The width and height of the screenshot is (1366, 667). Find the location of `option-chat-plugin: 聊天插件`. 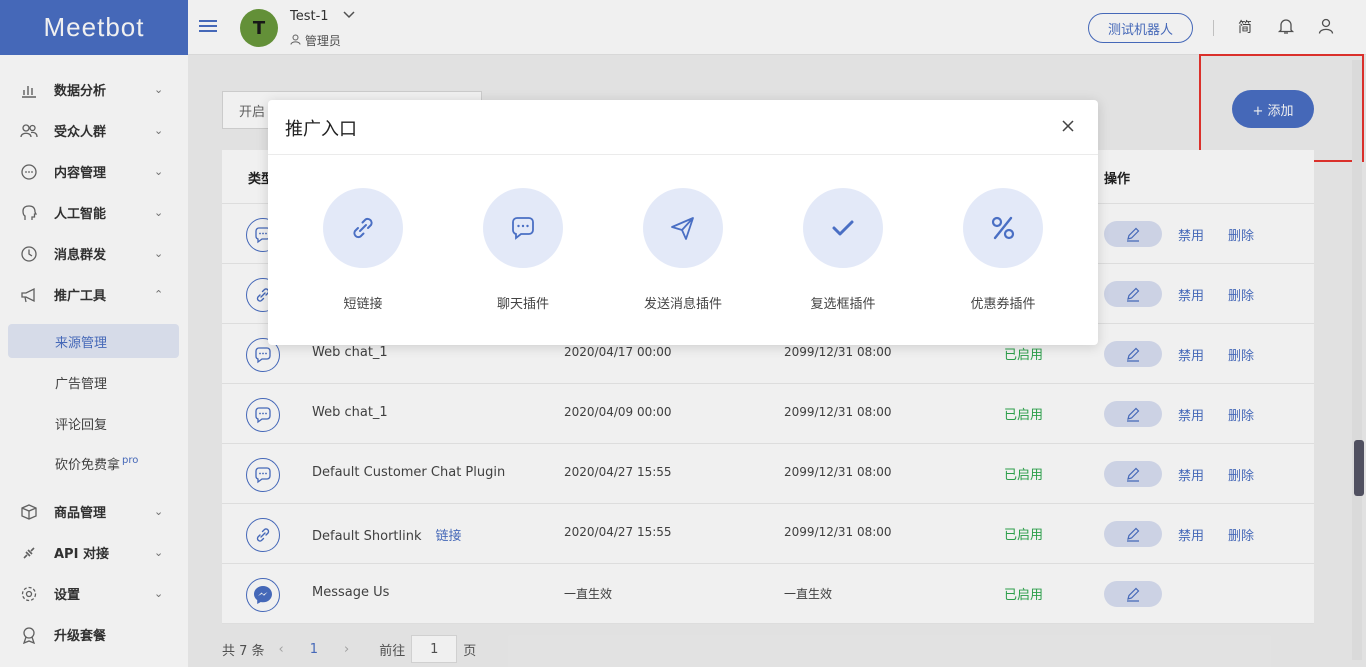

option-chat-plugin: 聊天插件 is located at coordinates (523, 250).